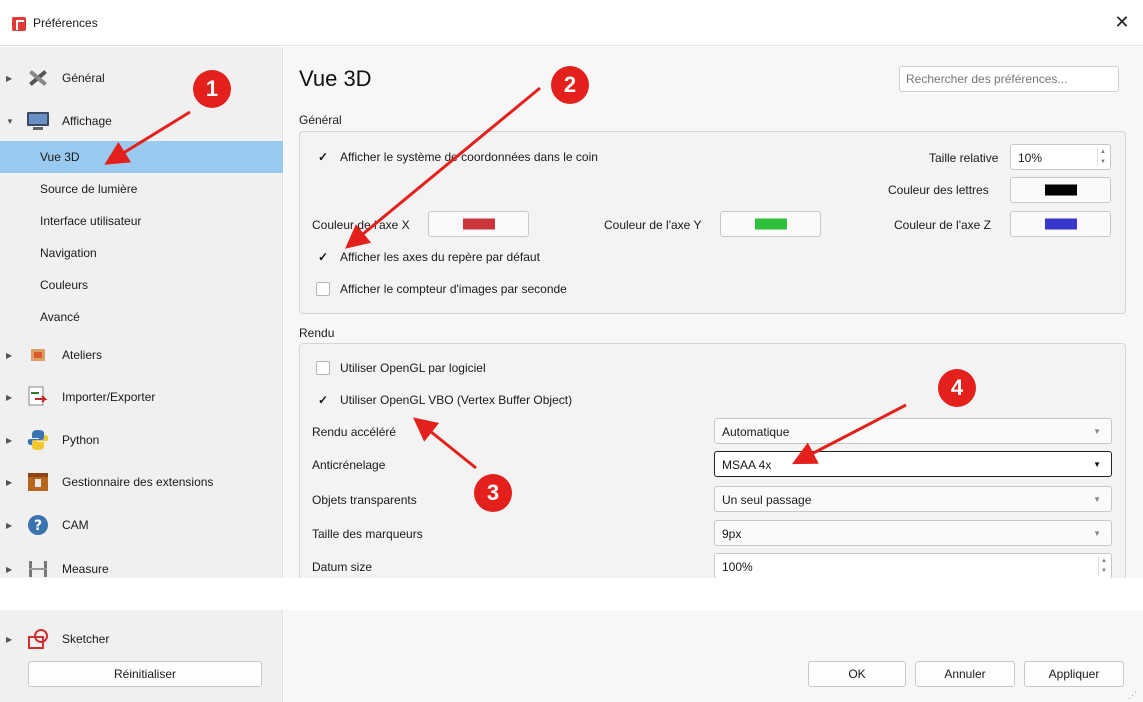 The height and width of the screenshot is (702, 1143). What do you see at coordinates (1030, 158) in the screenshot?
I see `relative-size-value: 10%` at bounding box center [1030, 158].